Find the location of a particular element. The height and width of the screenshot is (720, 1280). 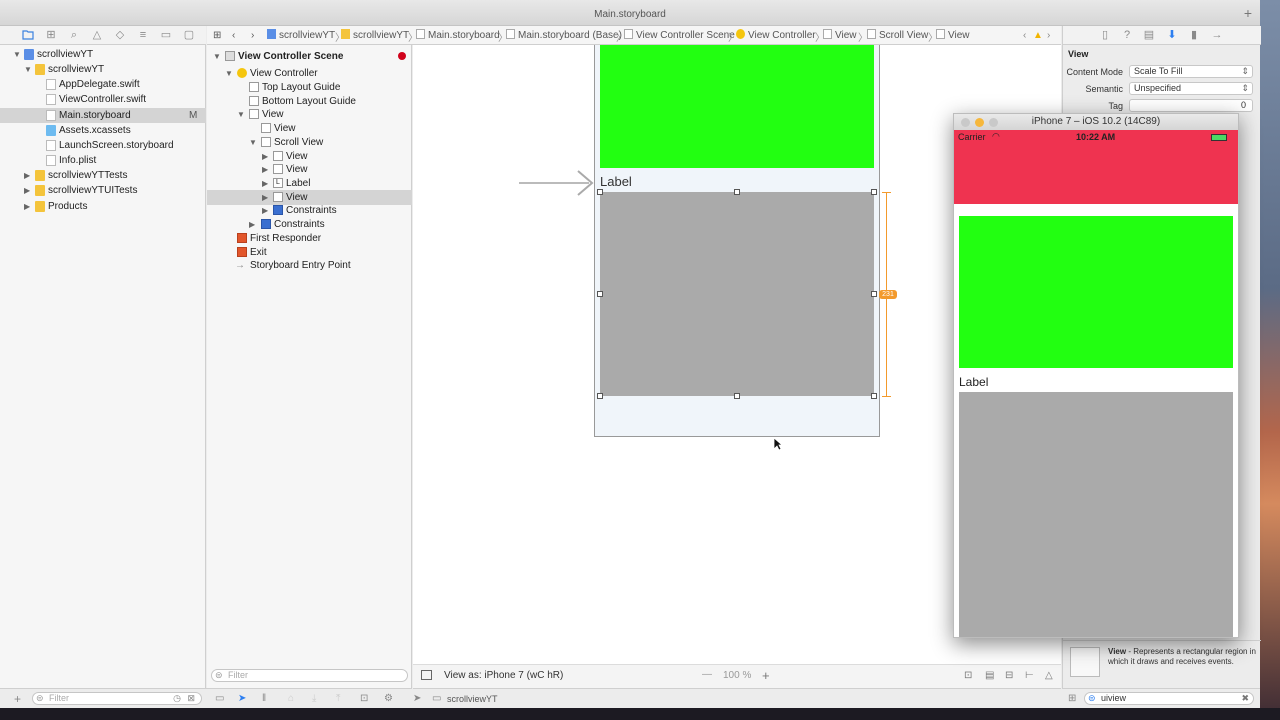

folder-icon is located at coordinates (28, 35).